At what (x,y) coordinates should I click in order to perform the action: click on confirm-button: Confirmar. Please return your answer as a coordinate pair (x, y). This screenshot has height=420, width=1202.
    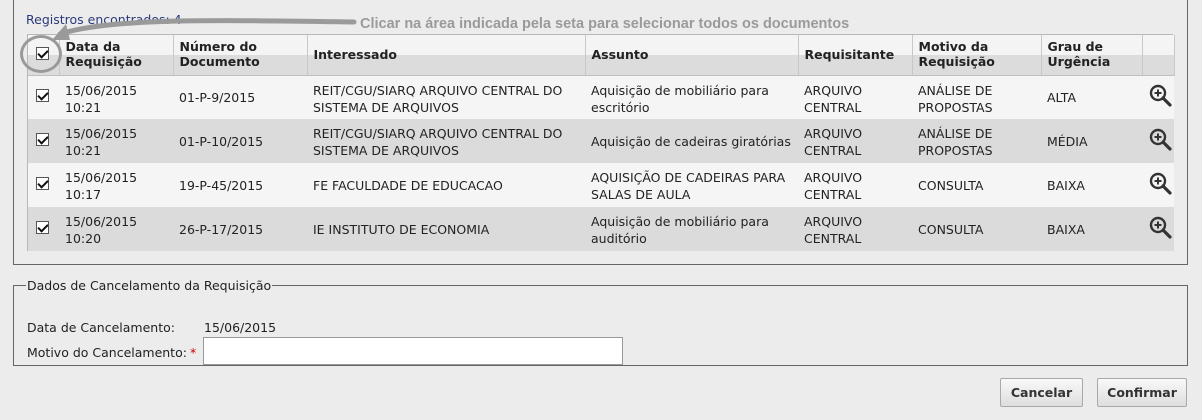
    Looking at the image, I should click on (1142, 392).